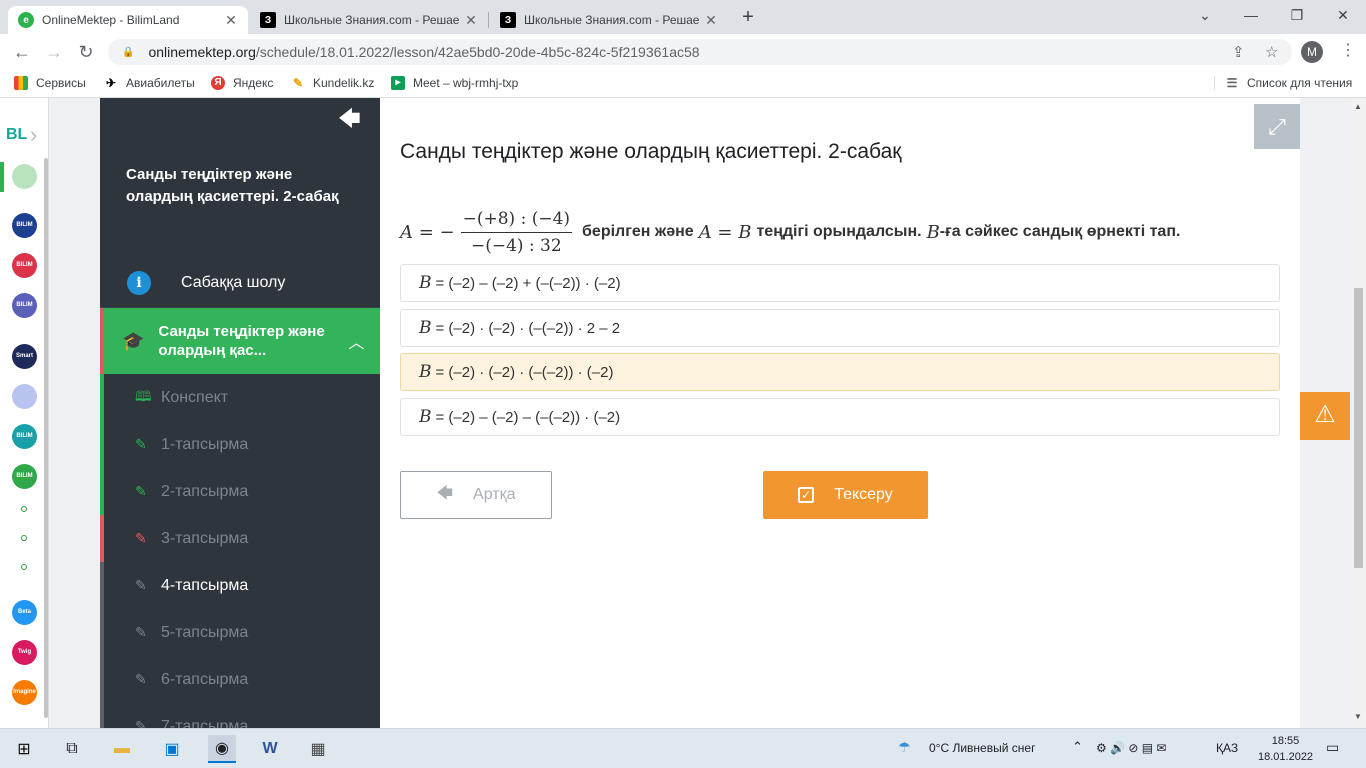 The height and width of the screenshot is (768, 1366). Describe the element at coordinates (240, 341) in the screenshot. I see `sidebar-section-lesson: 🎓 Санды теңдіктер және олардың қас... ︿` at that location.